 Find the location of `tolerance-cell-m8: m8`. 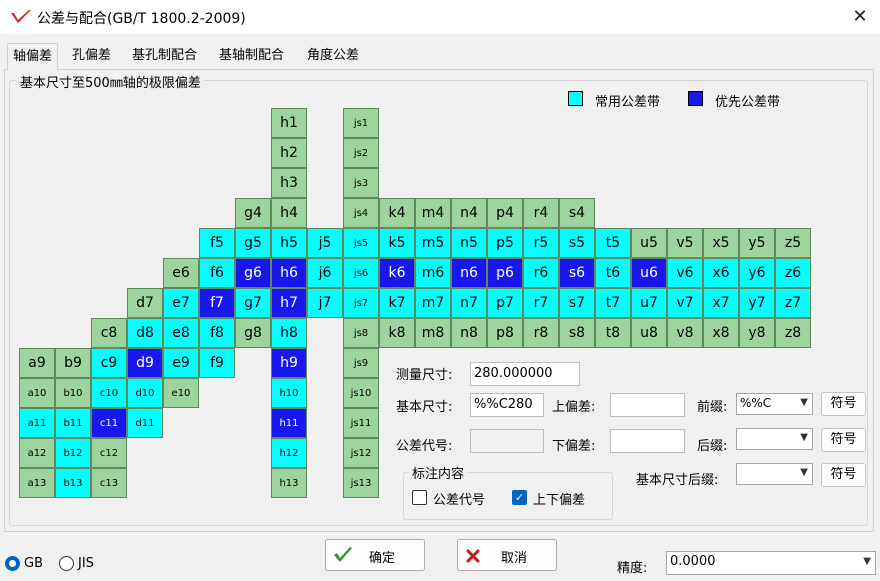

tolerance-cell-m8: m8 is located at coordinates (433, 333).